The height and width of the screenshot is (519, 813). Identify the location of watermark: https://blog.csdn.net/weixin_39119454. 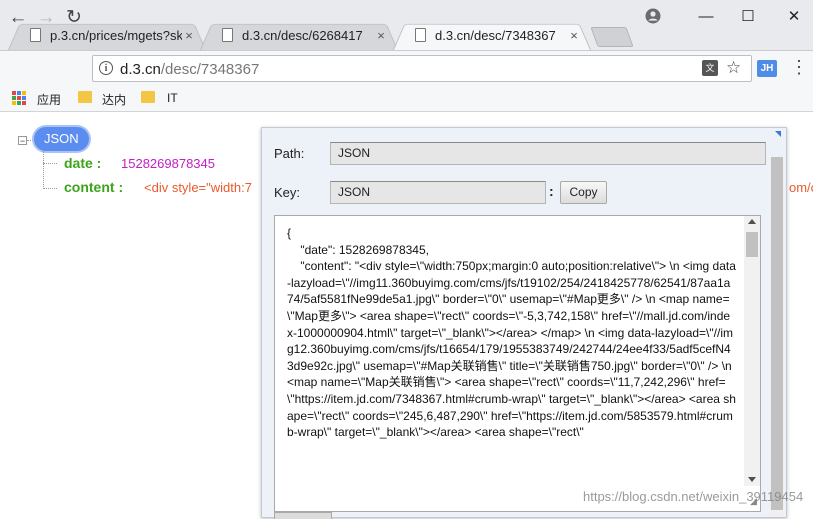
(693, 496).